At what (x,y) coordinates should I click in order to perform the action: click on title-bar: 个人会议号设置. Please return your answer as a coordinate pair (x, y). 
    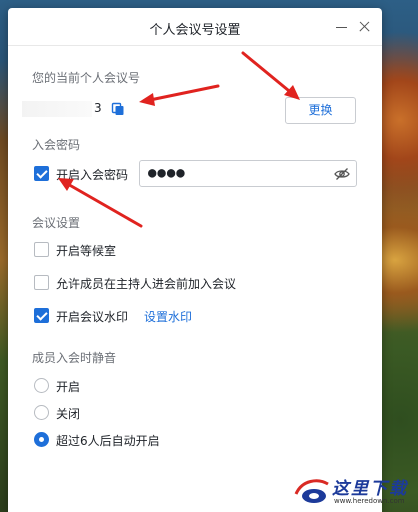
    Looking at the image, I should click on (195, 27).